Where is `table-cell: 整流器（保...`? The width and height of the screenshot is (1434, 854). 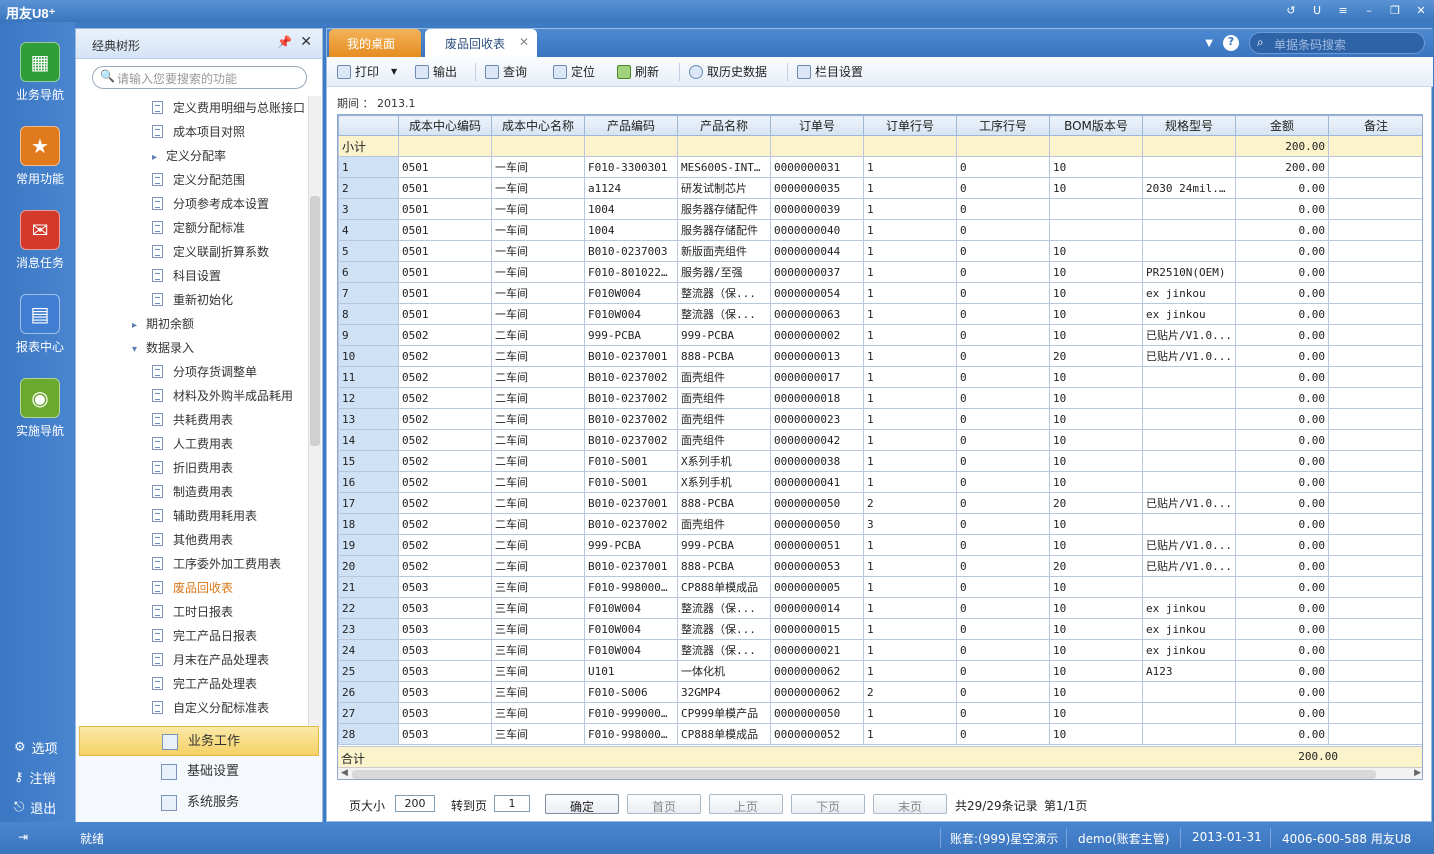 table-cell: 整流器（保... is located at coordinates (724, 293).